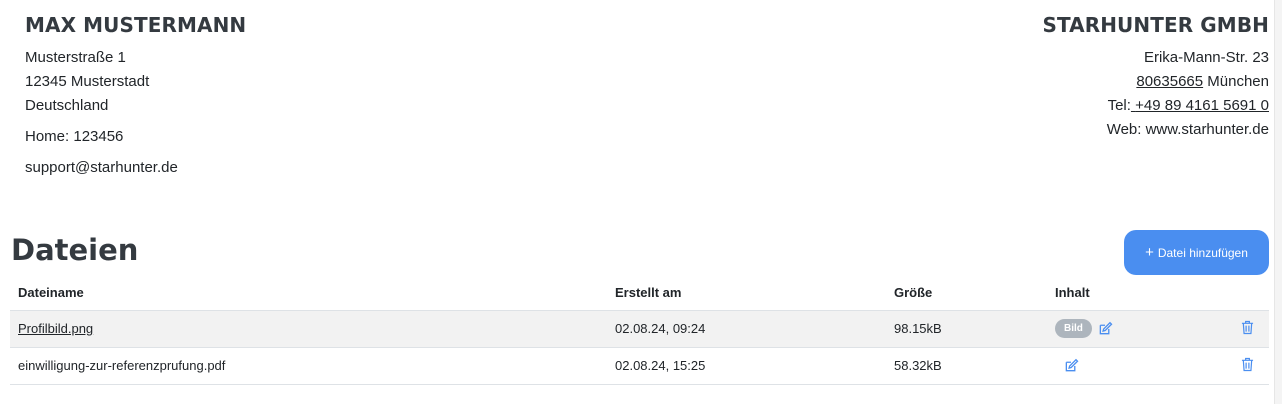  I want to click on company-zip-link: 80635665, so click(1169, 81).